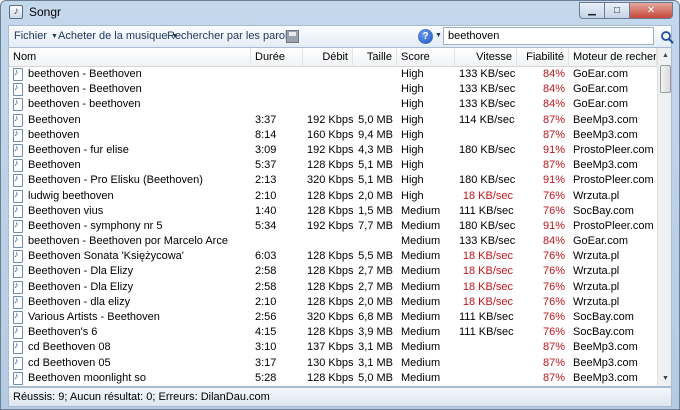 The image size is (680, 410). Describe the element at coordinates (328, 57) in the screenshot. I see `column-header-bitrate: Débit` at that location.